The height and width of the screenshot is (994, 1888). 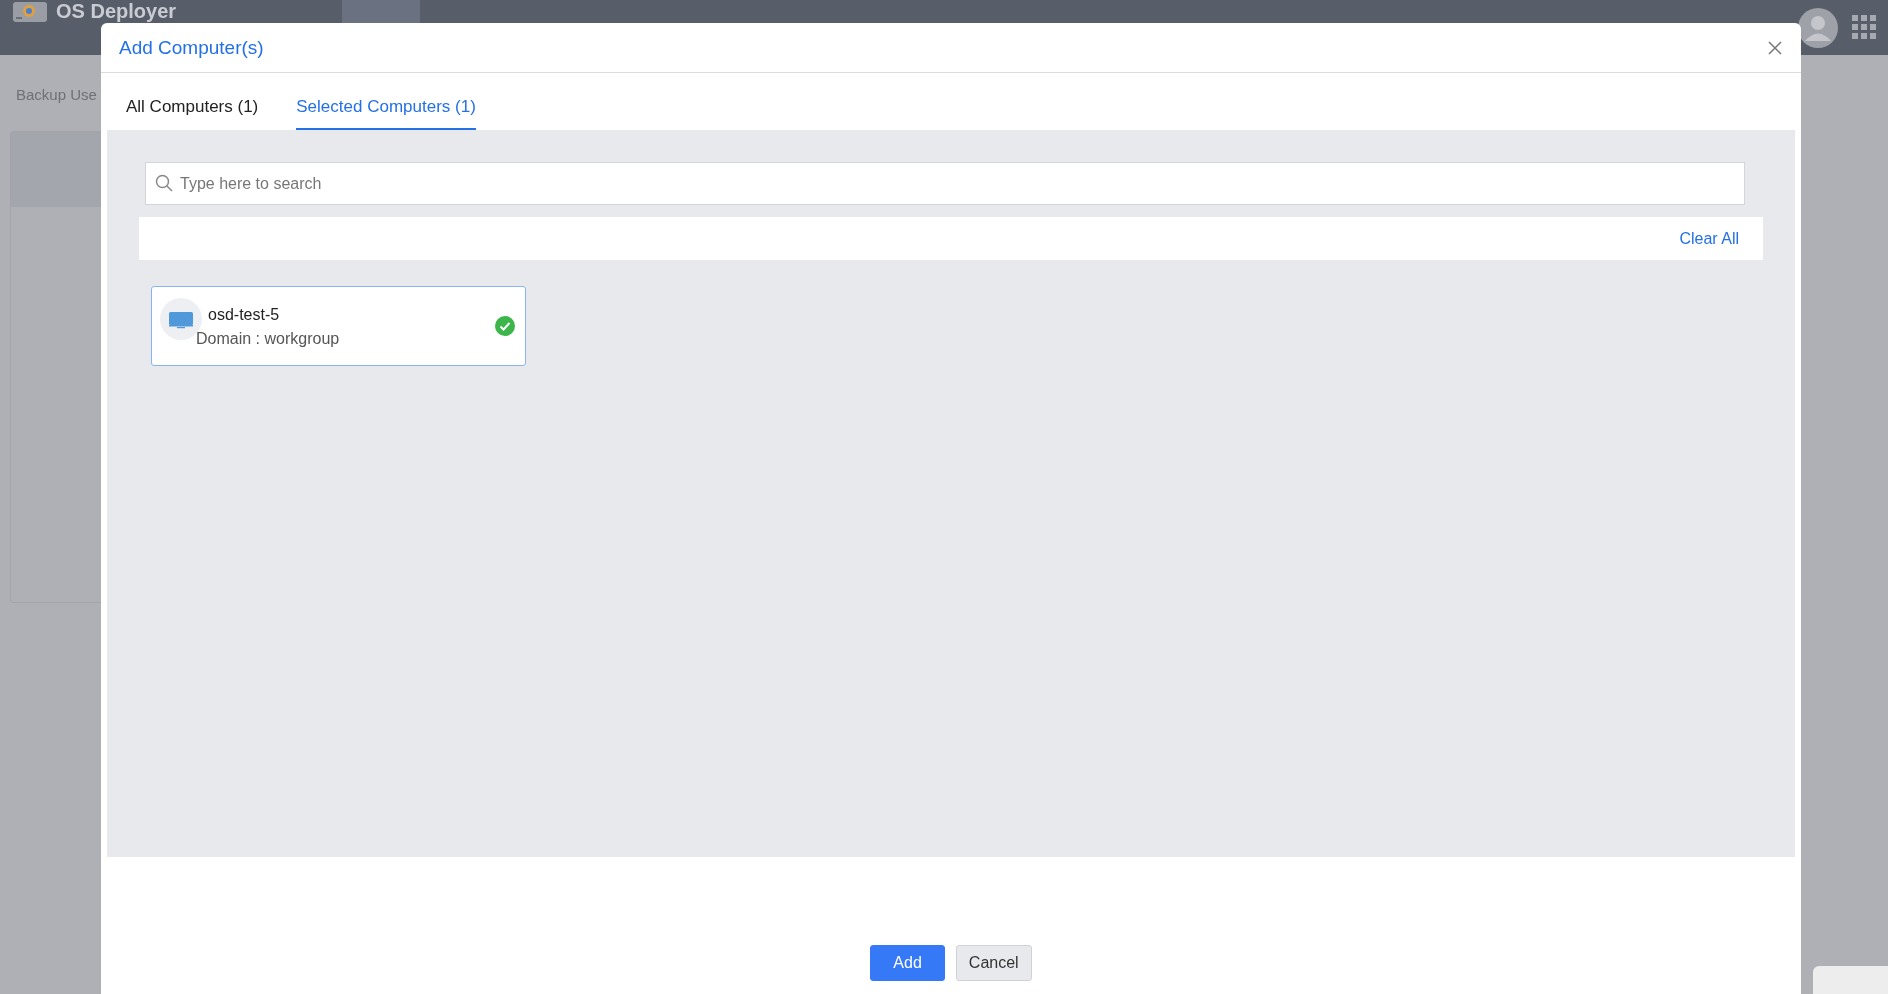 I want to click on computer-domain: Domain : workgroup, so click(x=268, y=339).